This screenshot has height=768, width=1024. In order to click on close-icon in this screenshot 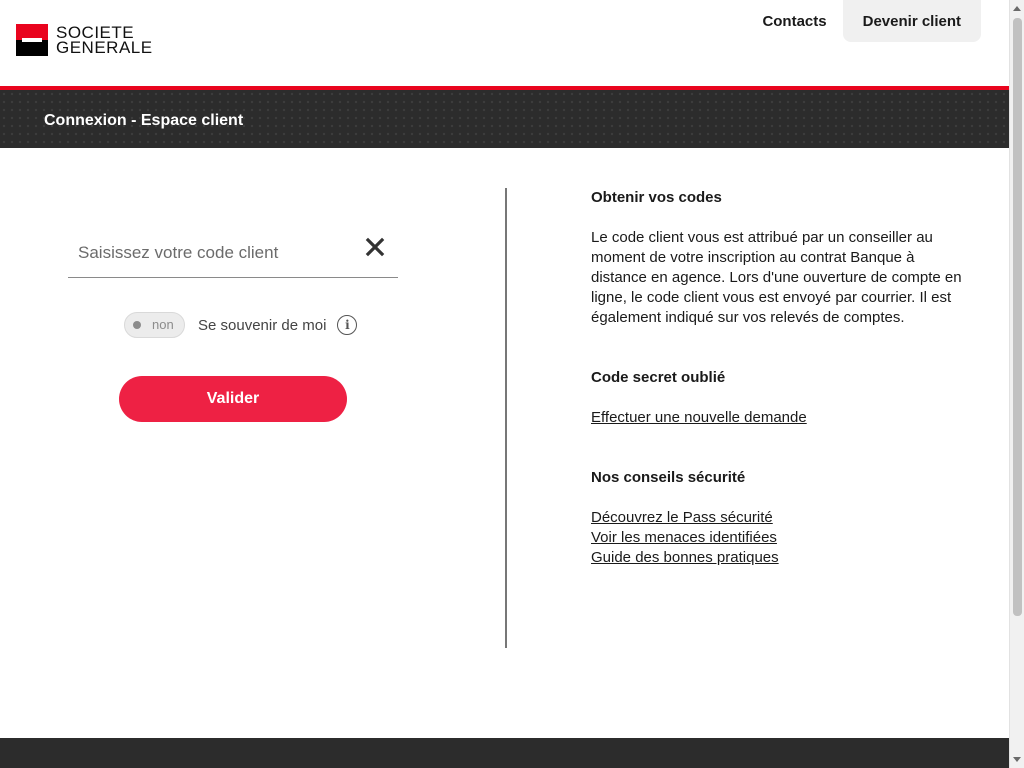, I will do `click(375, 247)`.